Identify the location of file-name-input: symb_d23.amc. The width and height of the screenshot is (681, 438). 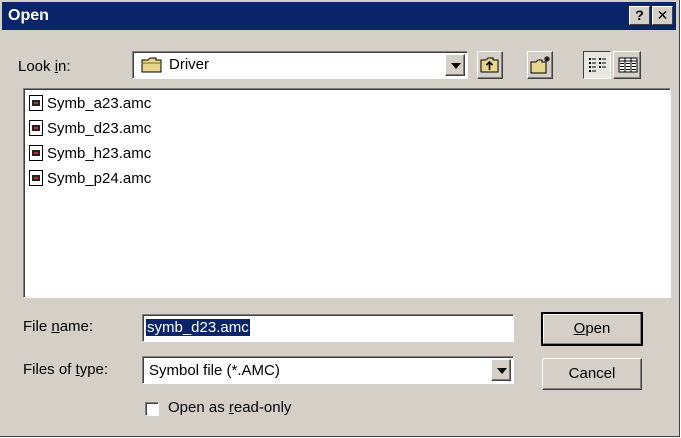
(328, 328).